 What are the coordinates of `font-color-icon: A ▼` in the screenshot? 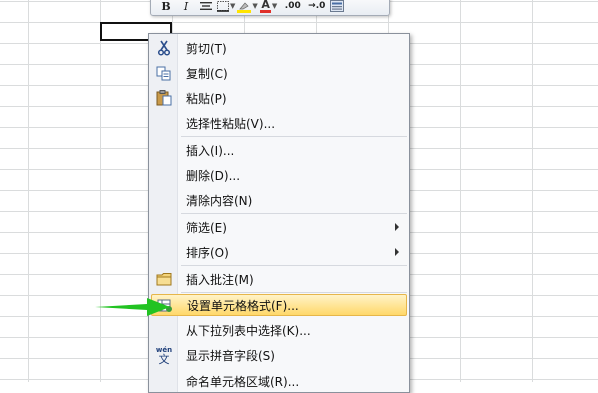 It's located at (269, 7).